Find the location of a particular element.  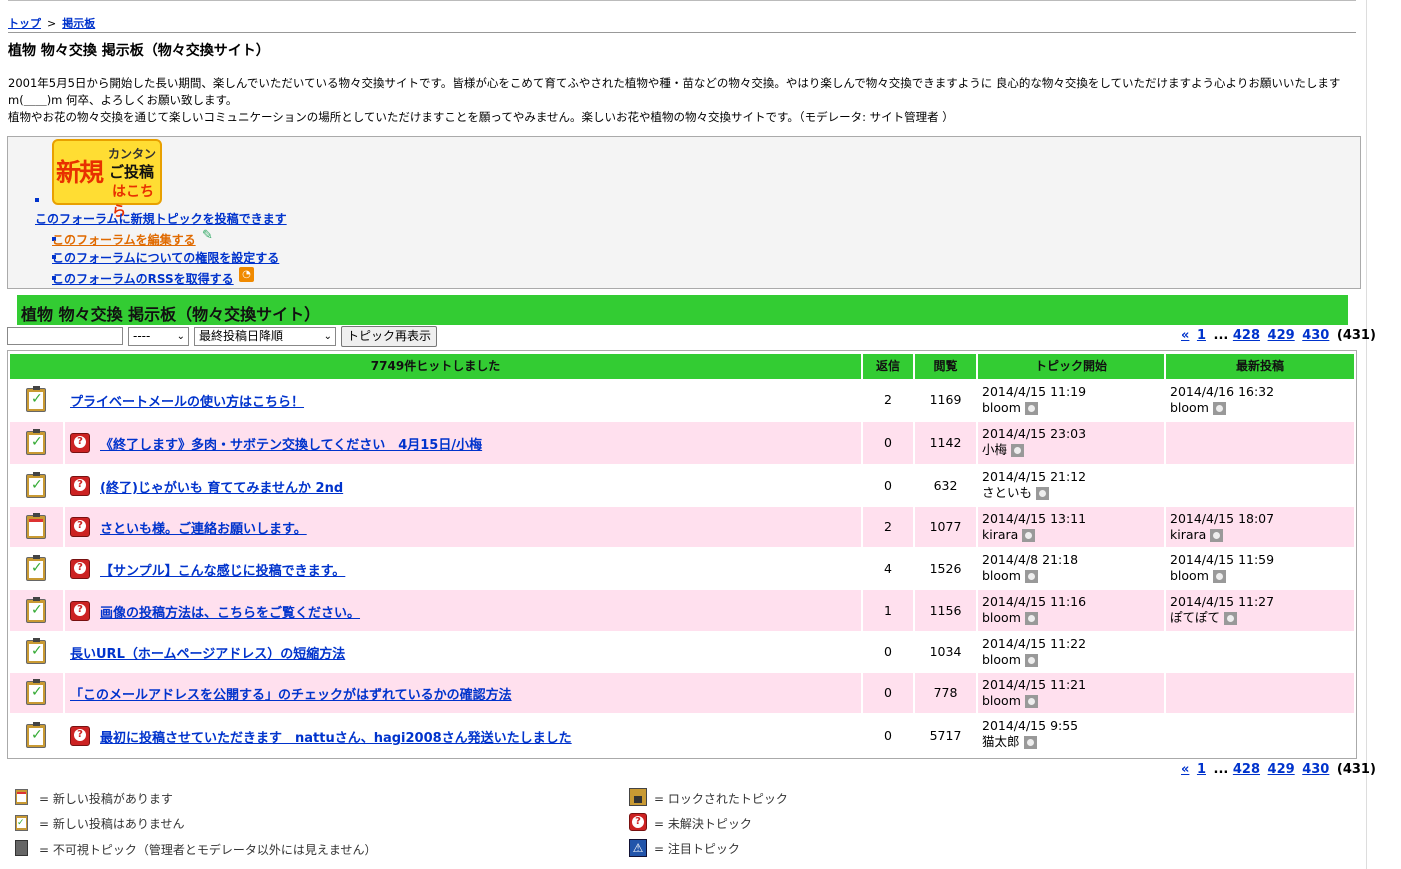

redisplay-topics-button: トピック再表示 is located at coordinates (389, 336).